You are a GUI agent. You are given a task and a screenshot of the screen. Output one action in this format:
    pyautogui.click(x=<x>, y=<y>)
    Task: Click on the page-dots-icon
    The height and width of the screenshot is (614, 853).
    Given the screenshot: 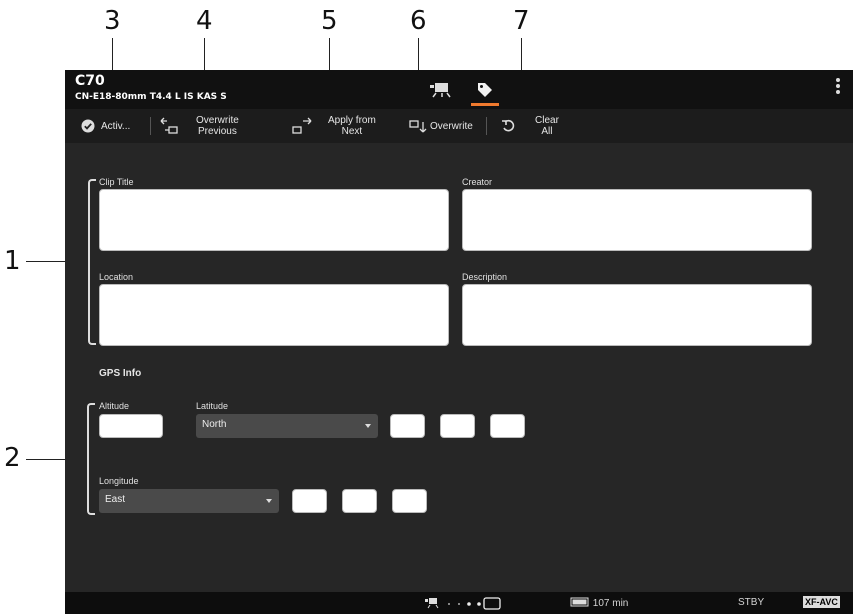 What is the action you would take?
    pyautogui.click(x=463, y=603)
    